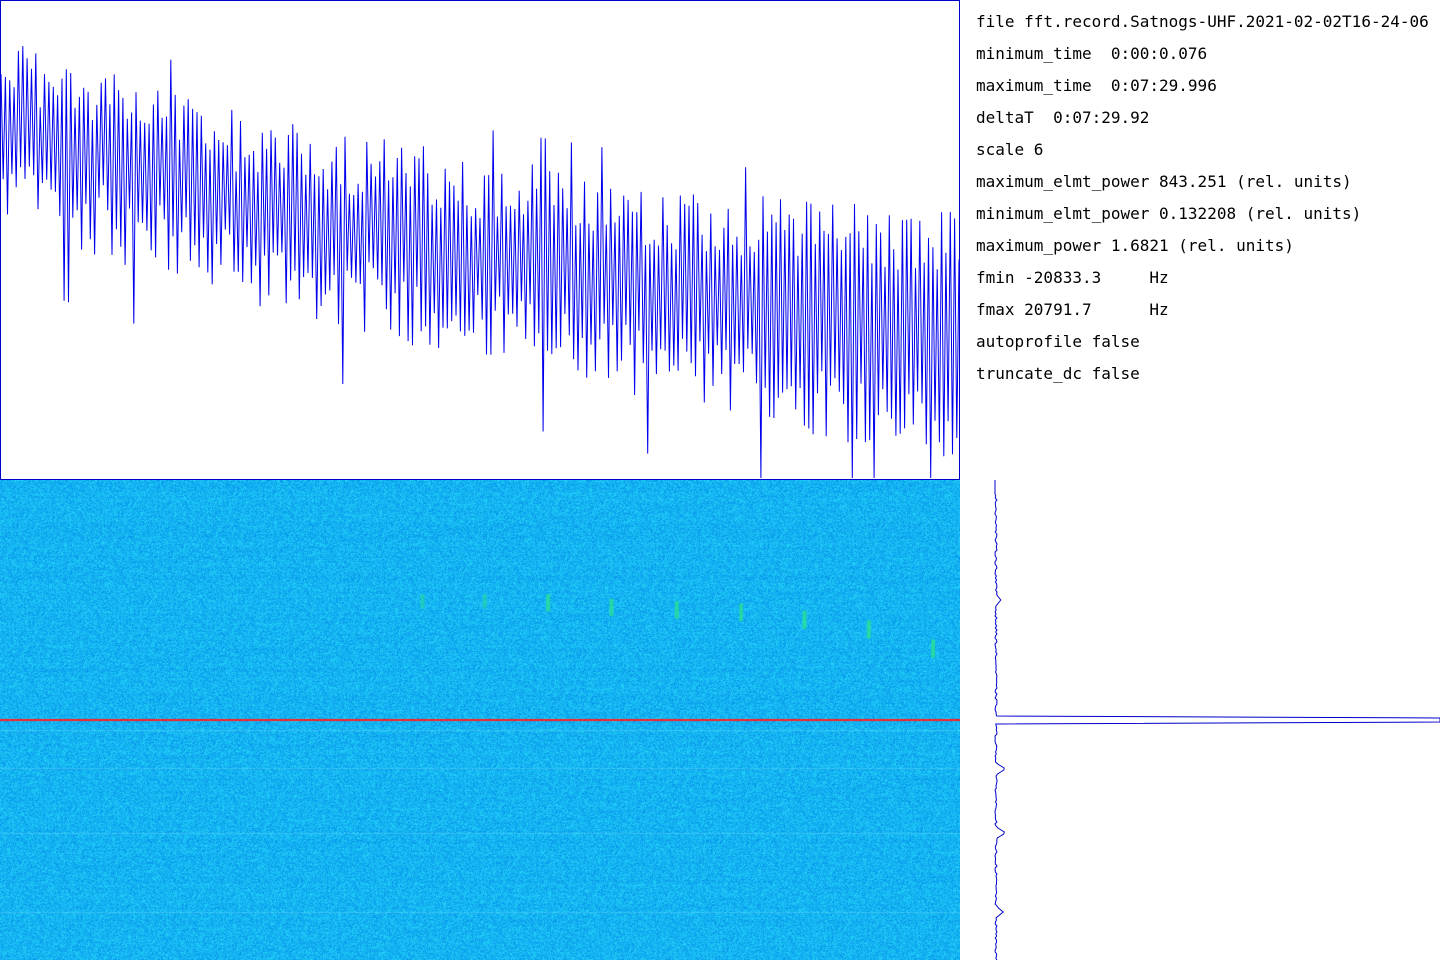 This screenshot has width=1440, height=960. Describe the element at coordinates (1058, 373) in the screenshot. I see `info-line: truncate_dc false` at that location.